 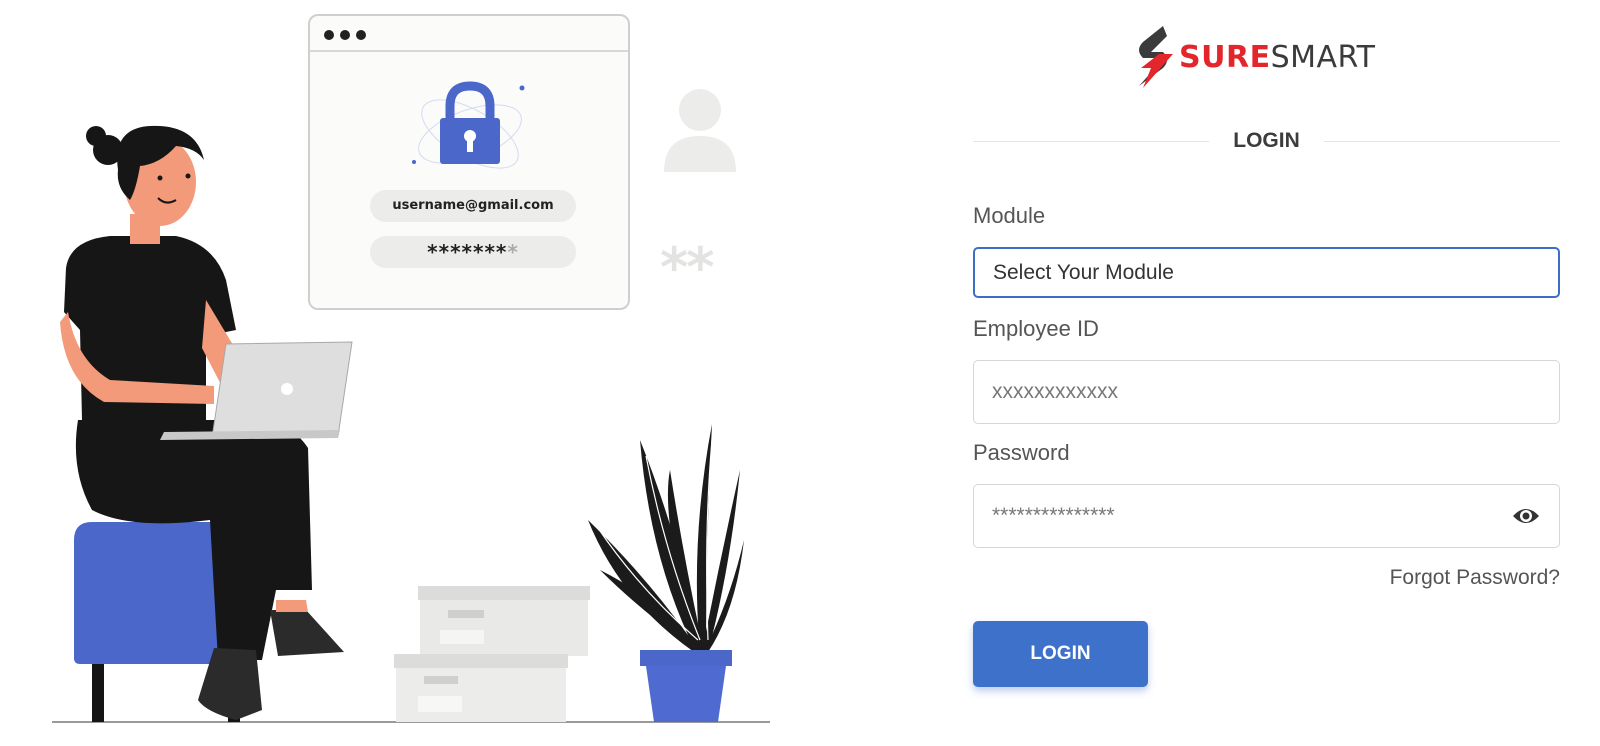 I want to click on card-password: ********, so click(x=473, y=252).